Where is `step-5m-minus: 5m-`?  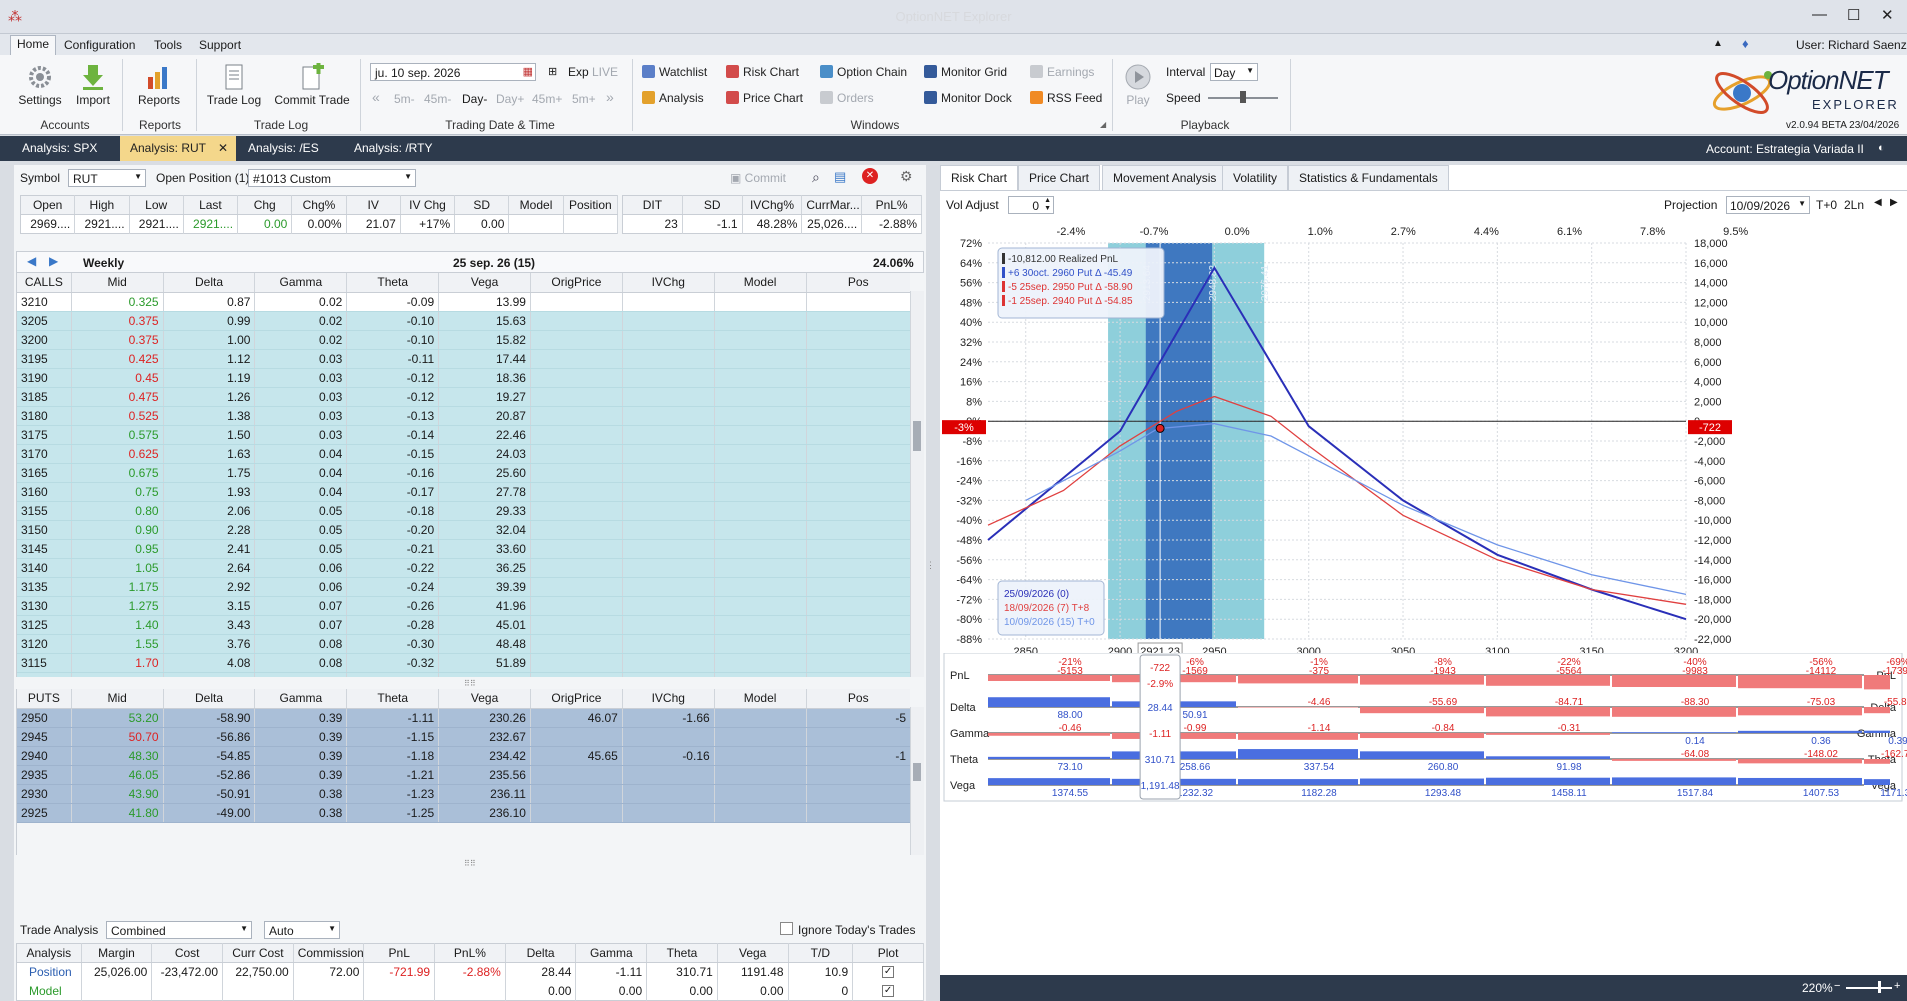 step-5m-minus: 5m- is located at coordinates (404, 99).